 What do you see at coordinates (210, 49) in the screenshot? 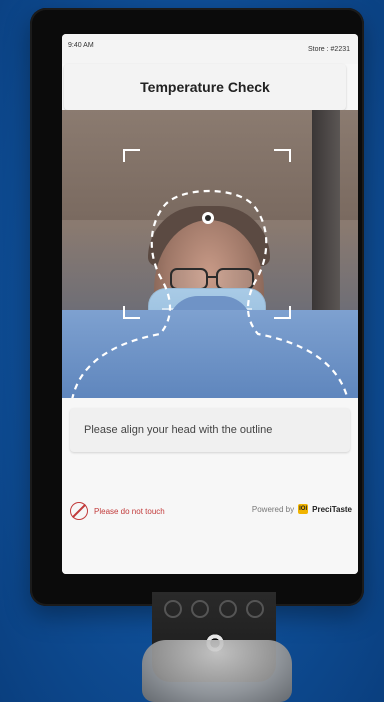
I see `status-bar: 9:40 AM Store : #2231` at bounding box center [210, 49].